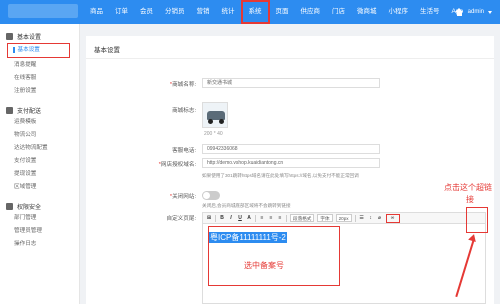  What do you see at coordinates (280, 218) in the screenshot?
I see `align-right-icon: ≡` at bounding box center [280, 218].